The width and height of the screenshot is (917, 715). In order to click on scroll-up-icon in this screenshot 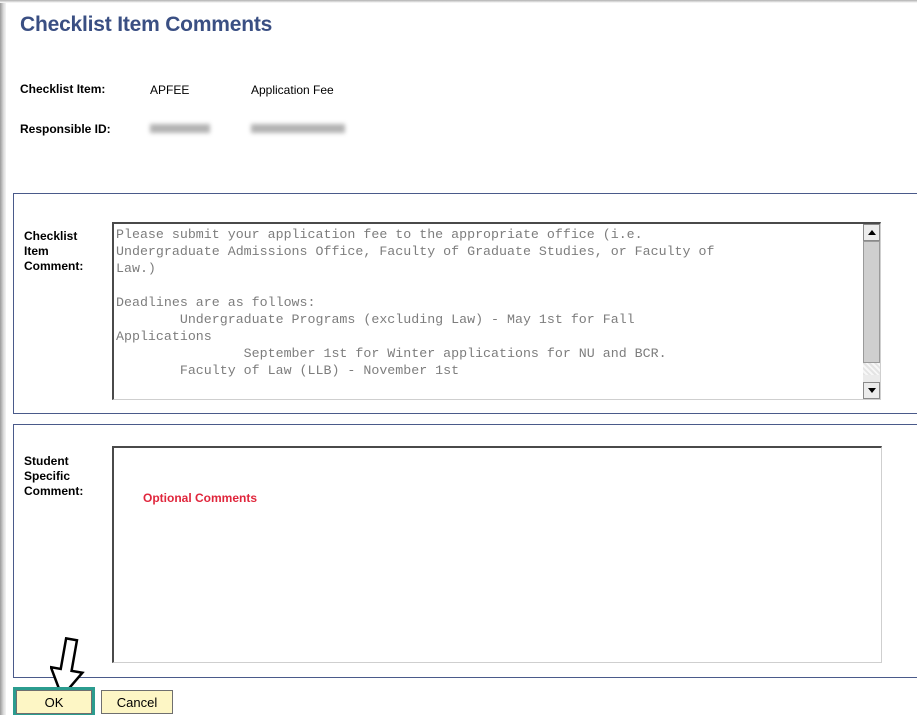, I will do `click(871, 232)`.